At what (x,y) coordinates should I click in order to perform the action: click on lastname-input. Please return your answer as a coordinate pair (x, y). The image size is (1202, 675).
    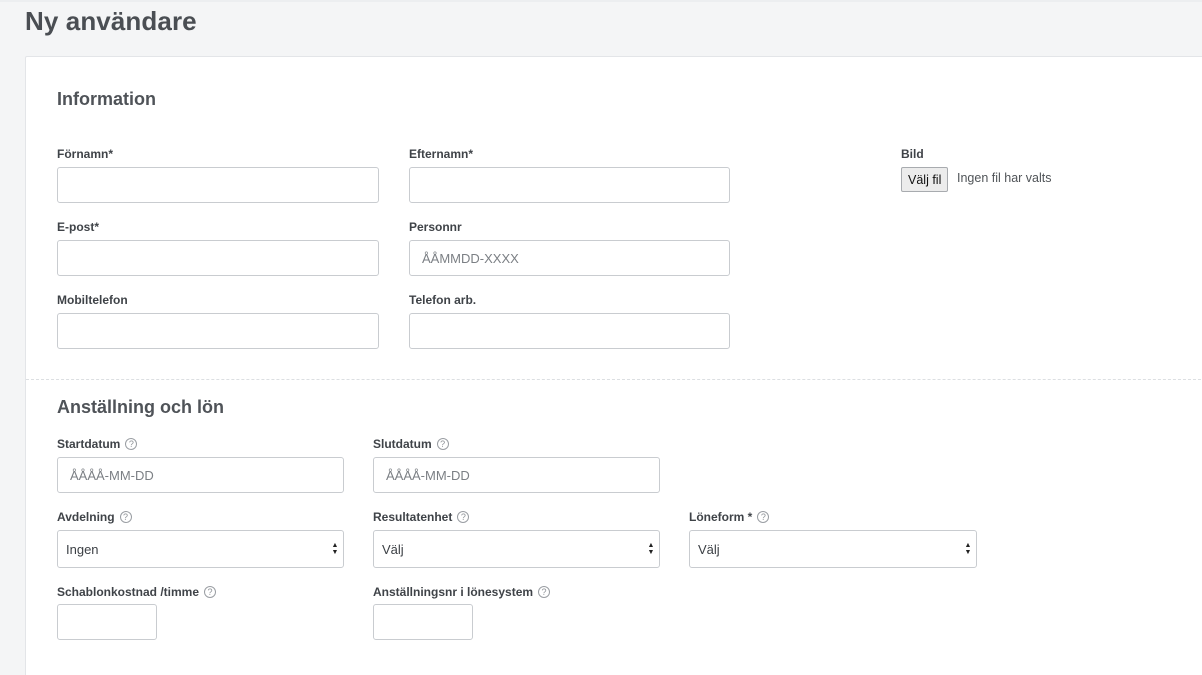
    Looking at the image, I should click on (569, 185).